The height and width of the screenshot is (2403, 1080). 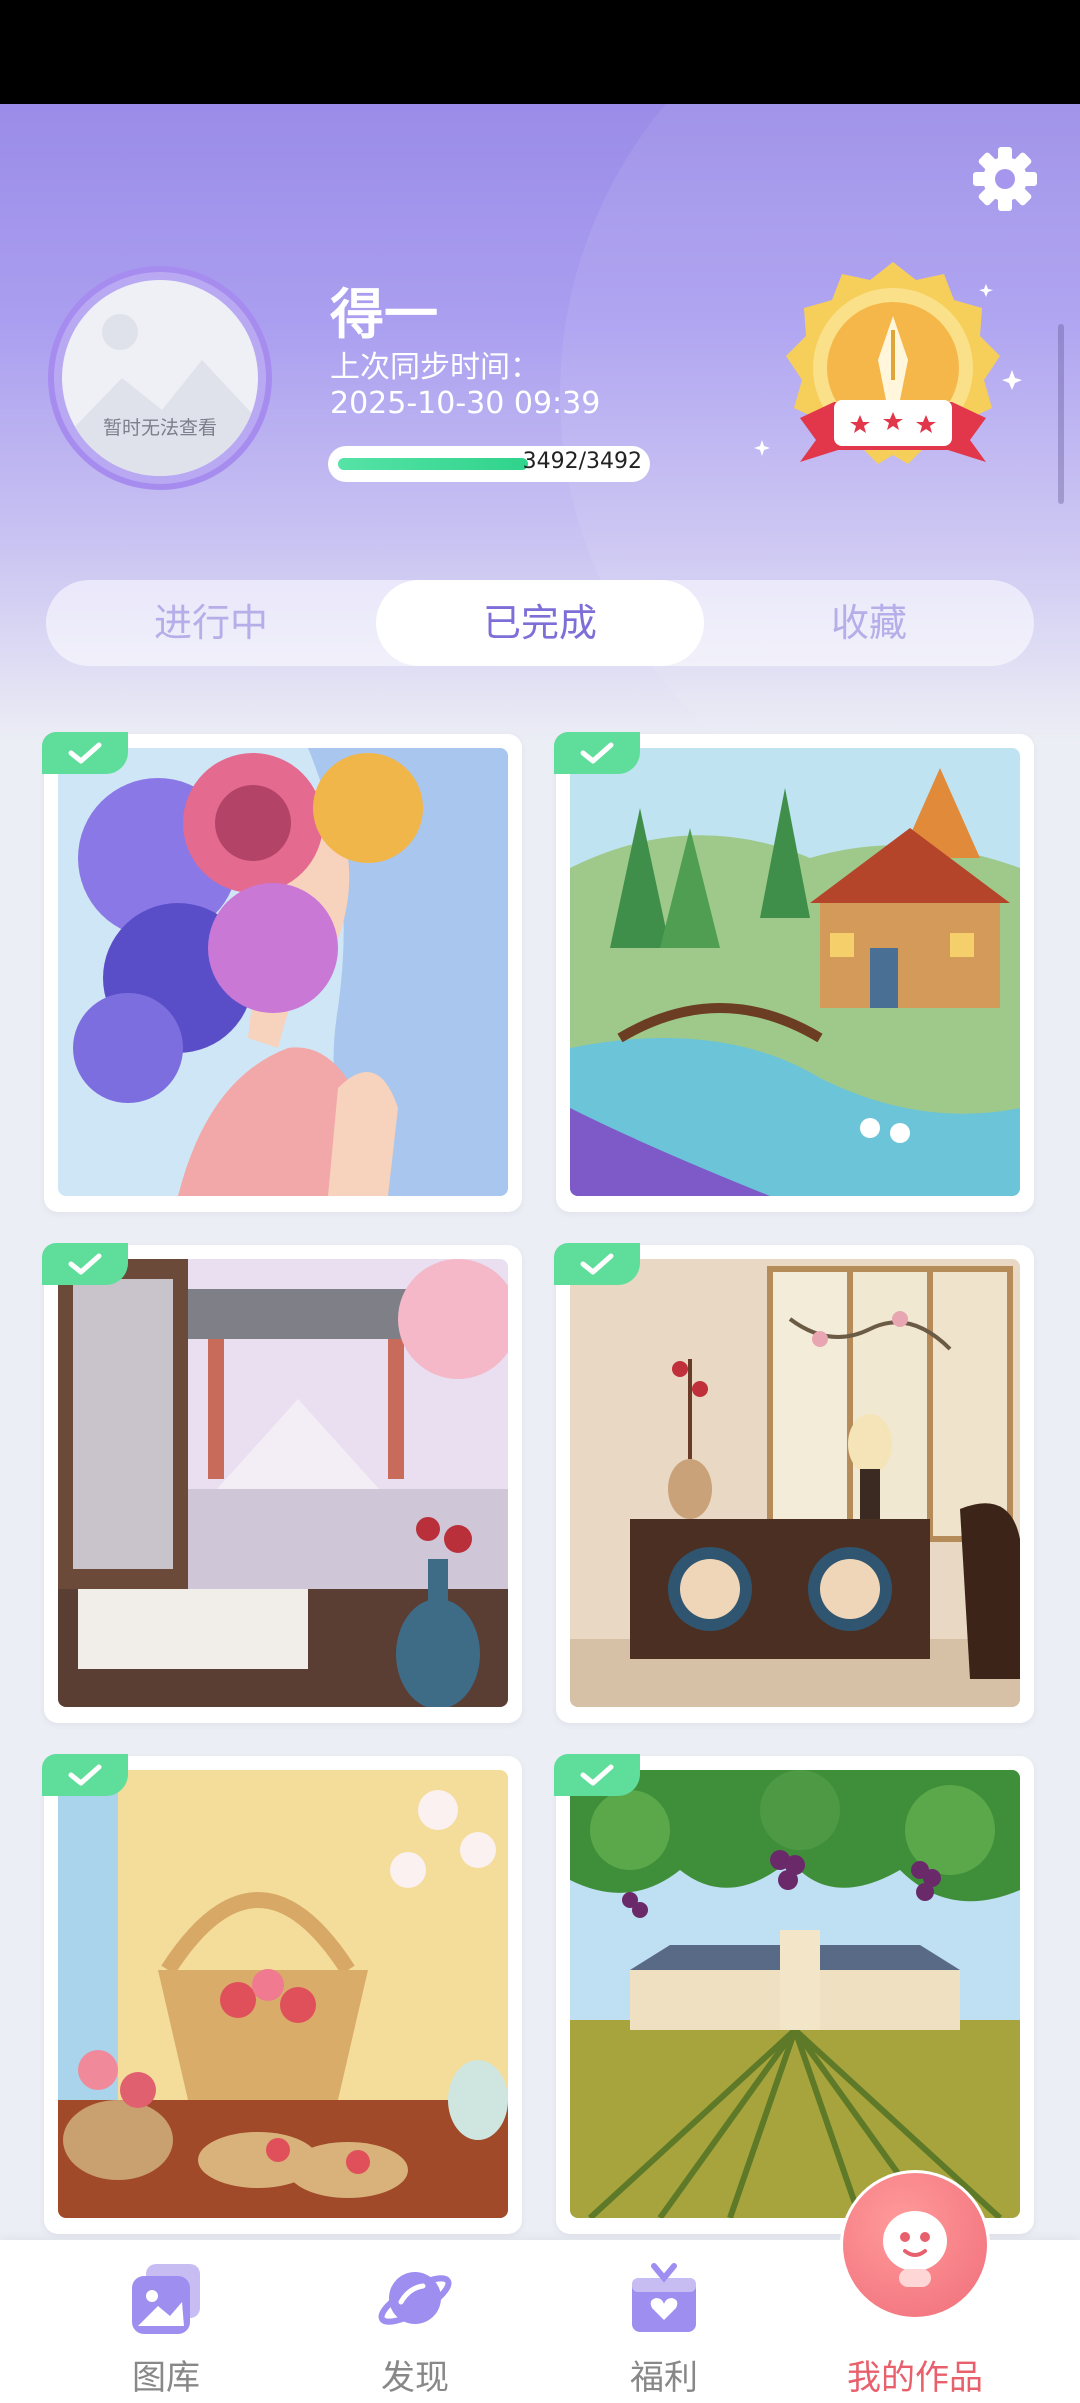 I want to click on tab-completed: 已完成, so click(x=540, y=623).